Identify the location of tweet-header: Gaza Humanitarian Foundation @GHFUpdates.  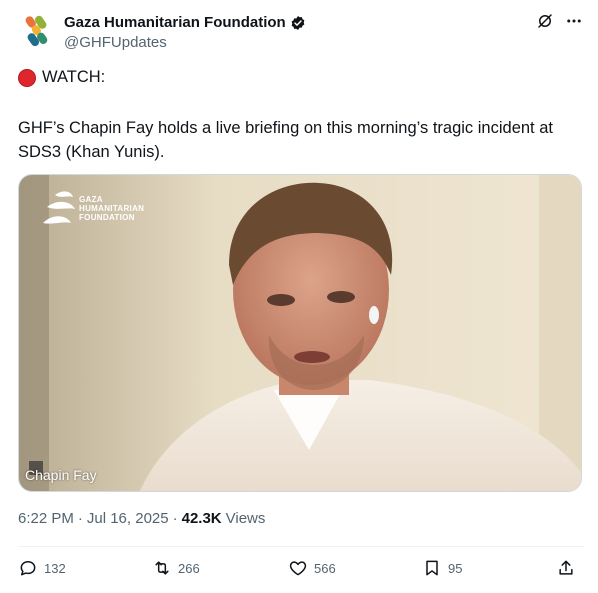
(301, 34).